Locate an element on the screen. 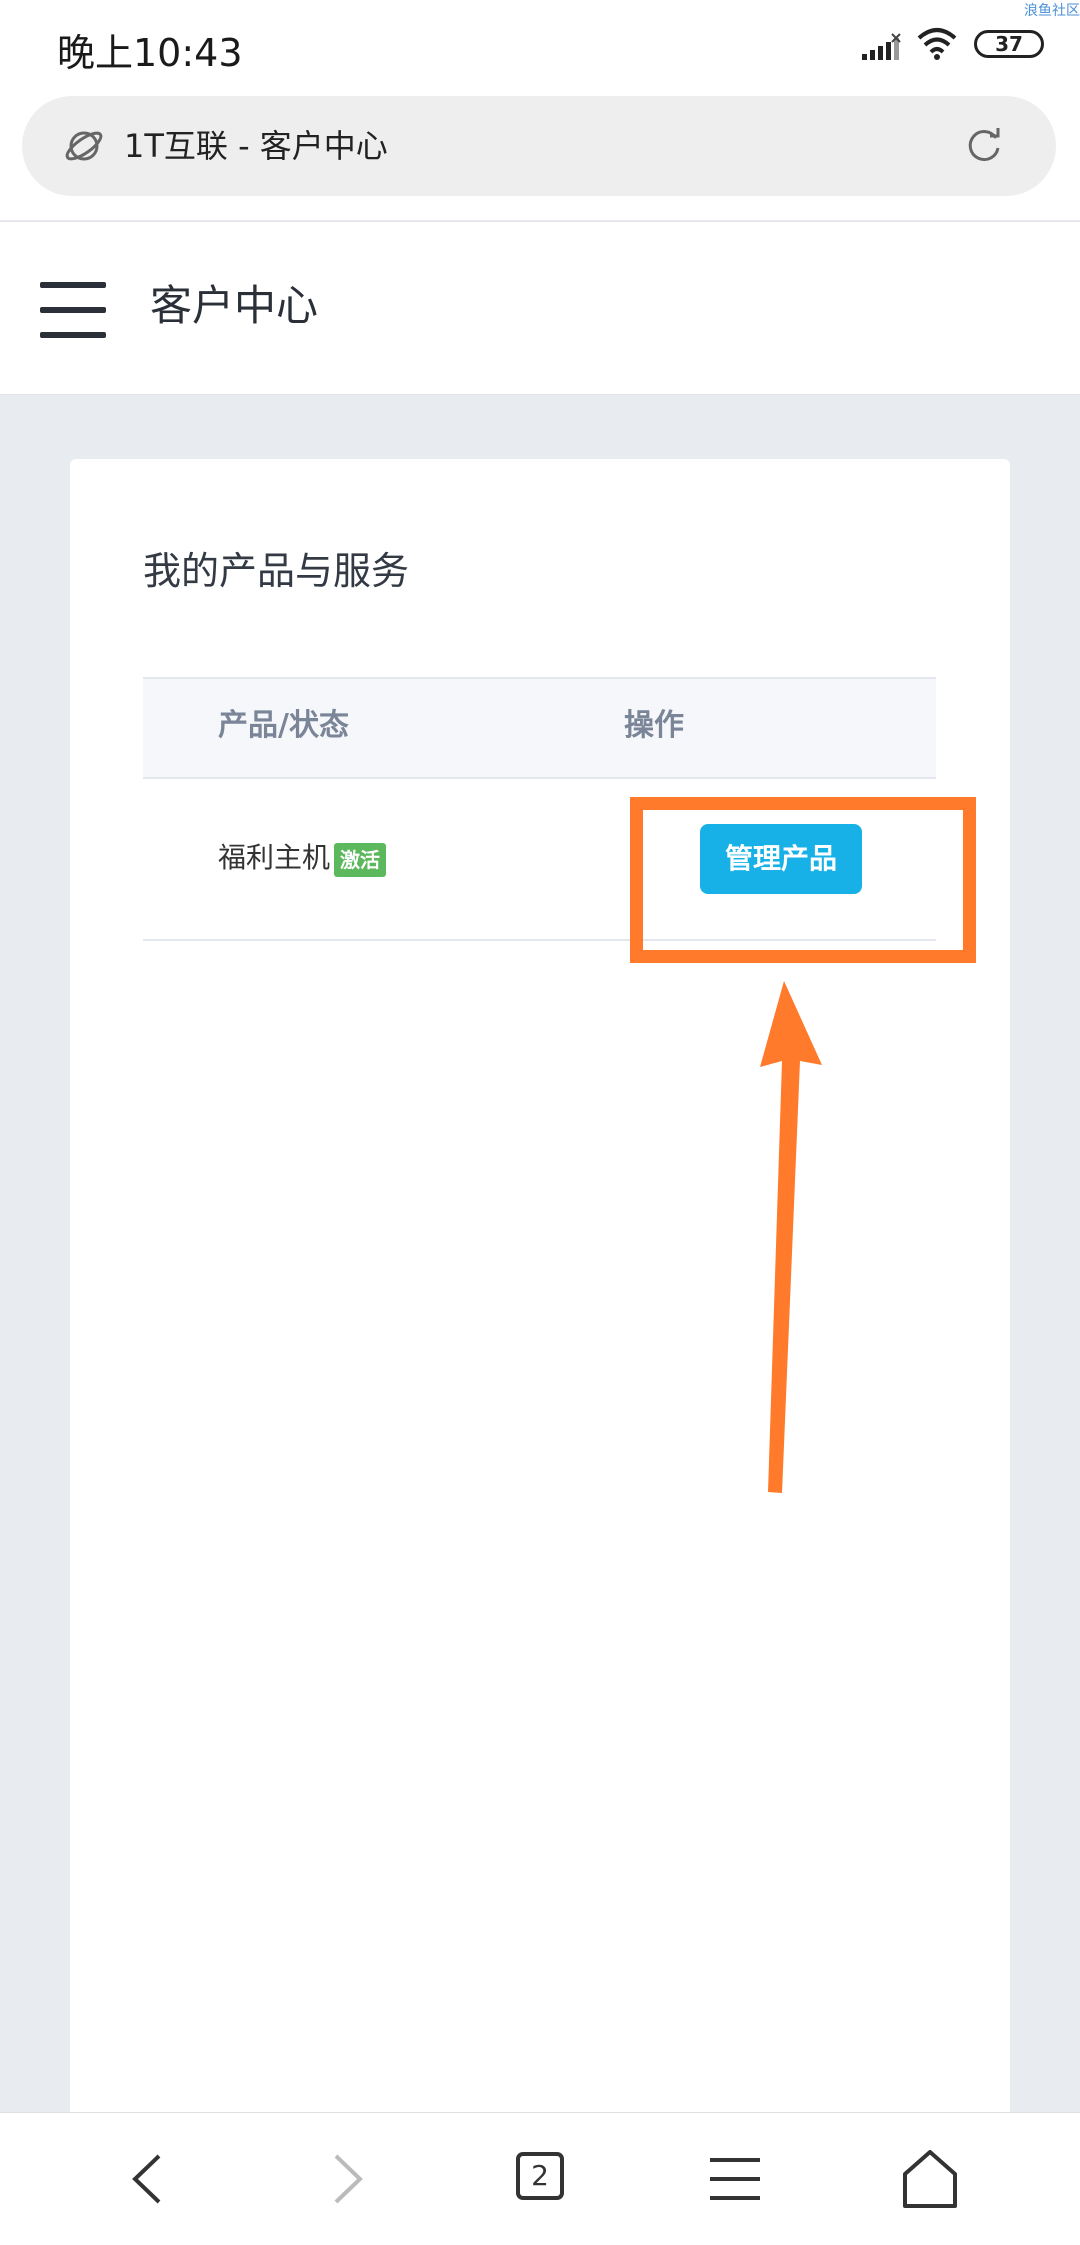 The image size is (1080, 2245). status-badge: 激活 is located at coordinates (360, 860).